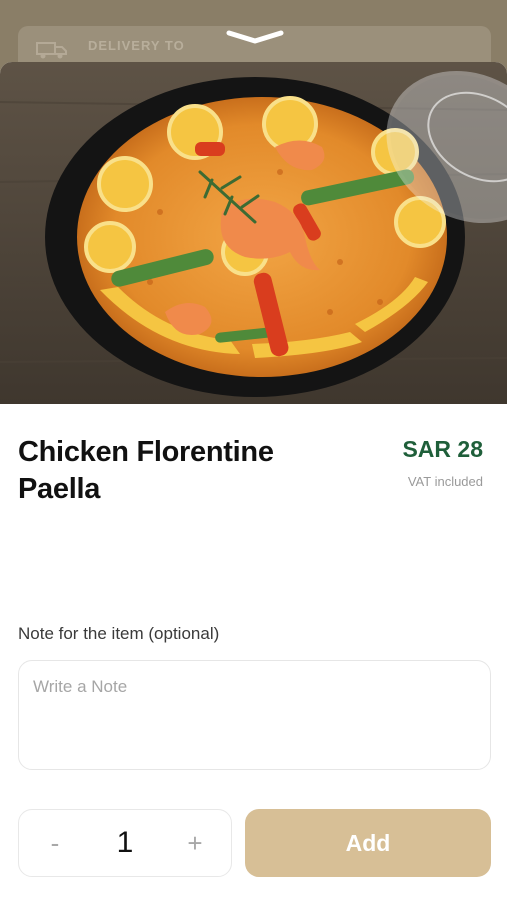 The image size is (507, 900). I want to click on note-label: Note for the item (optional), so click(119, 633).